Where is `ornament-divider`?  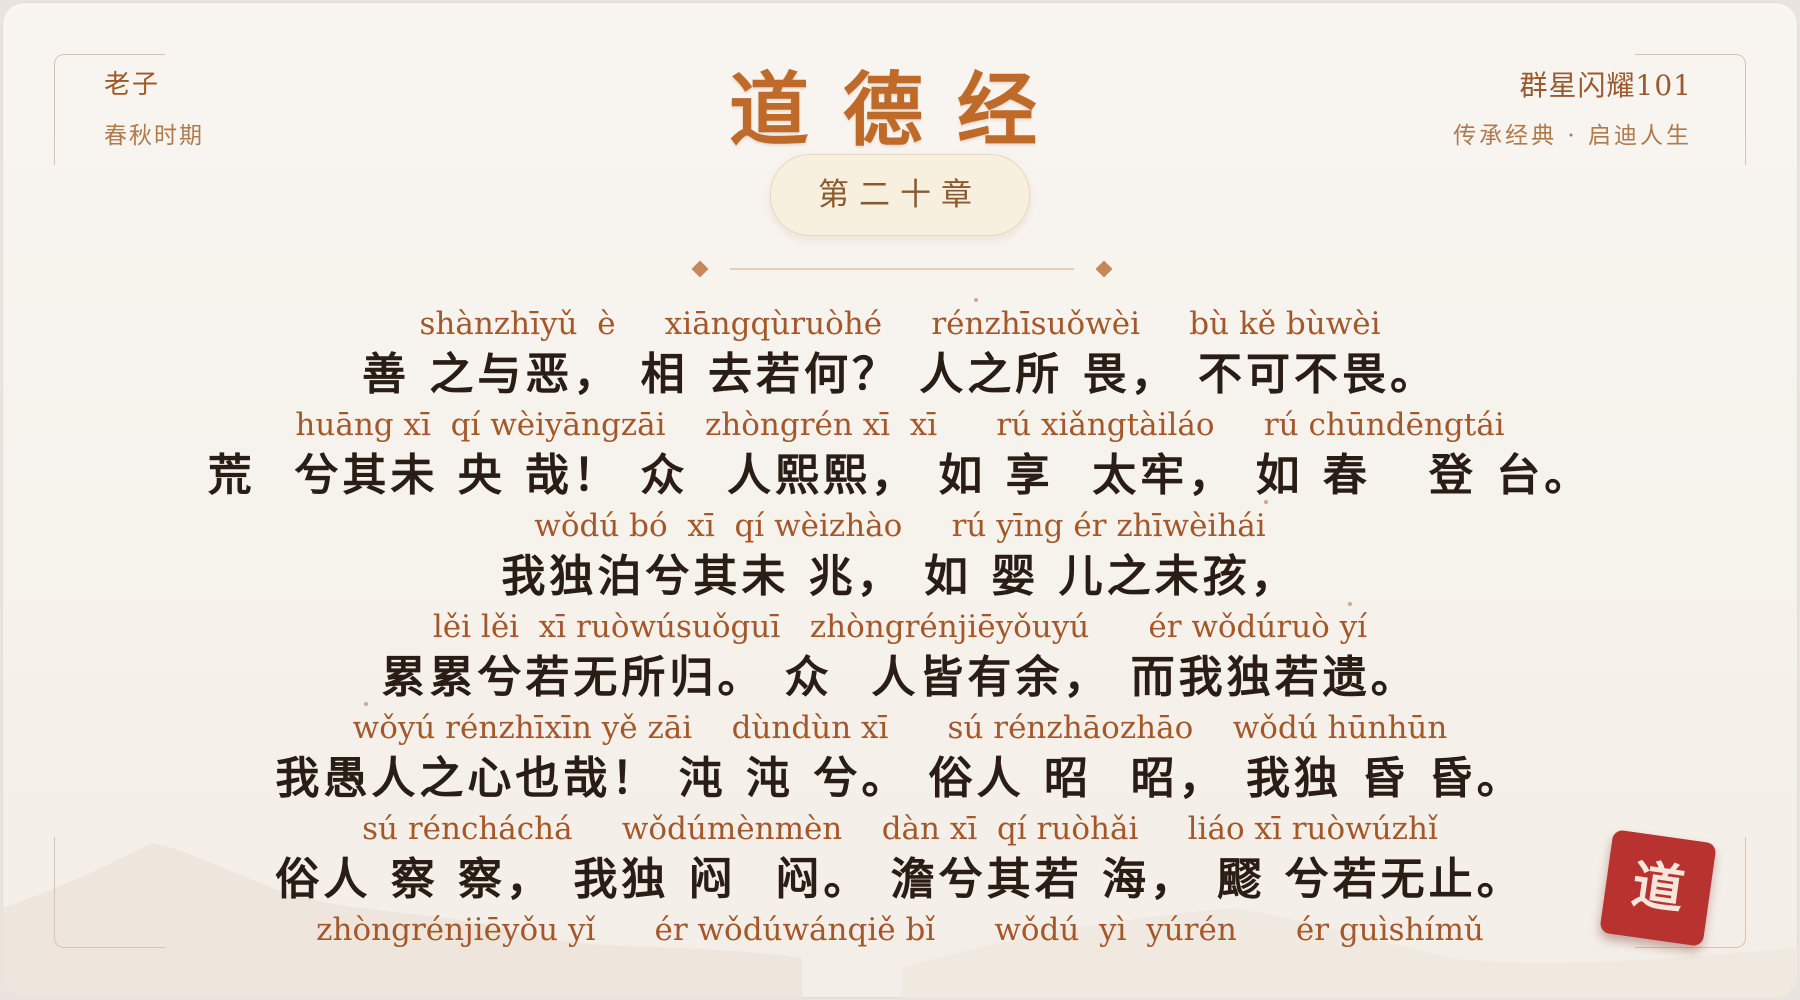 ornament-divider is located at coordinates (902, 269).